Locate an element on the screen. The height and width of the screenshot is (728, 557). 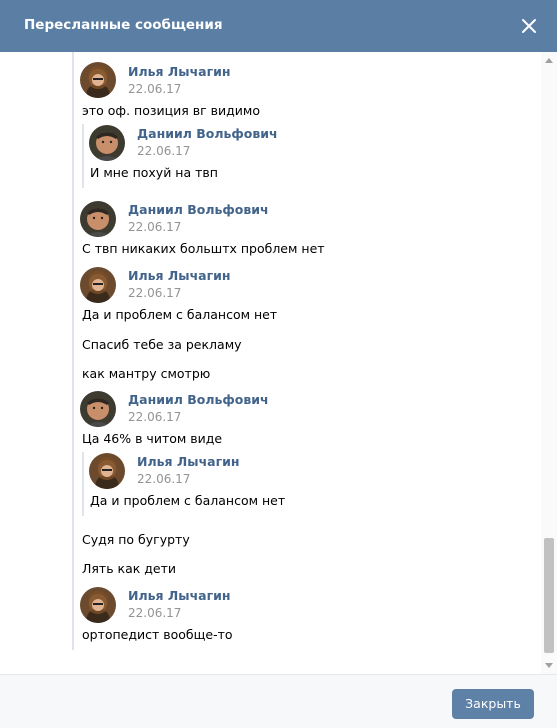
scroll-thumb is located at coordinates (549, 595).